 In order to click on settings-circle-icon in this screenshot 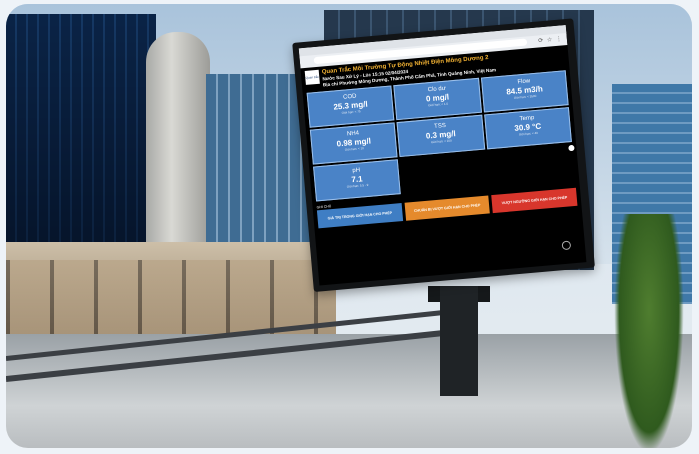, I will do `click(566, 245)`.